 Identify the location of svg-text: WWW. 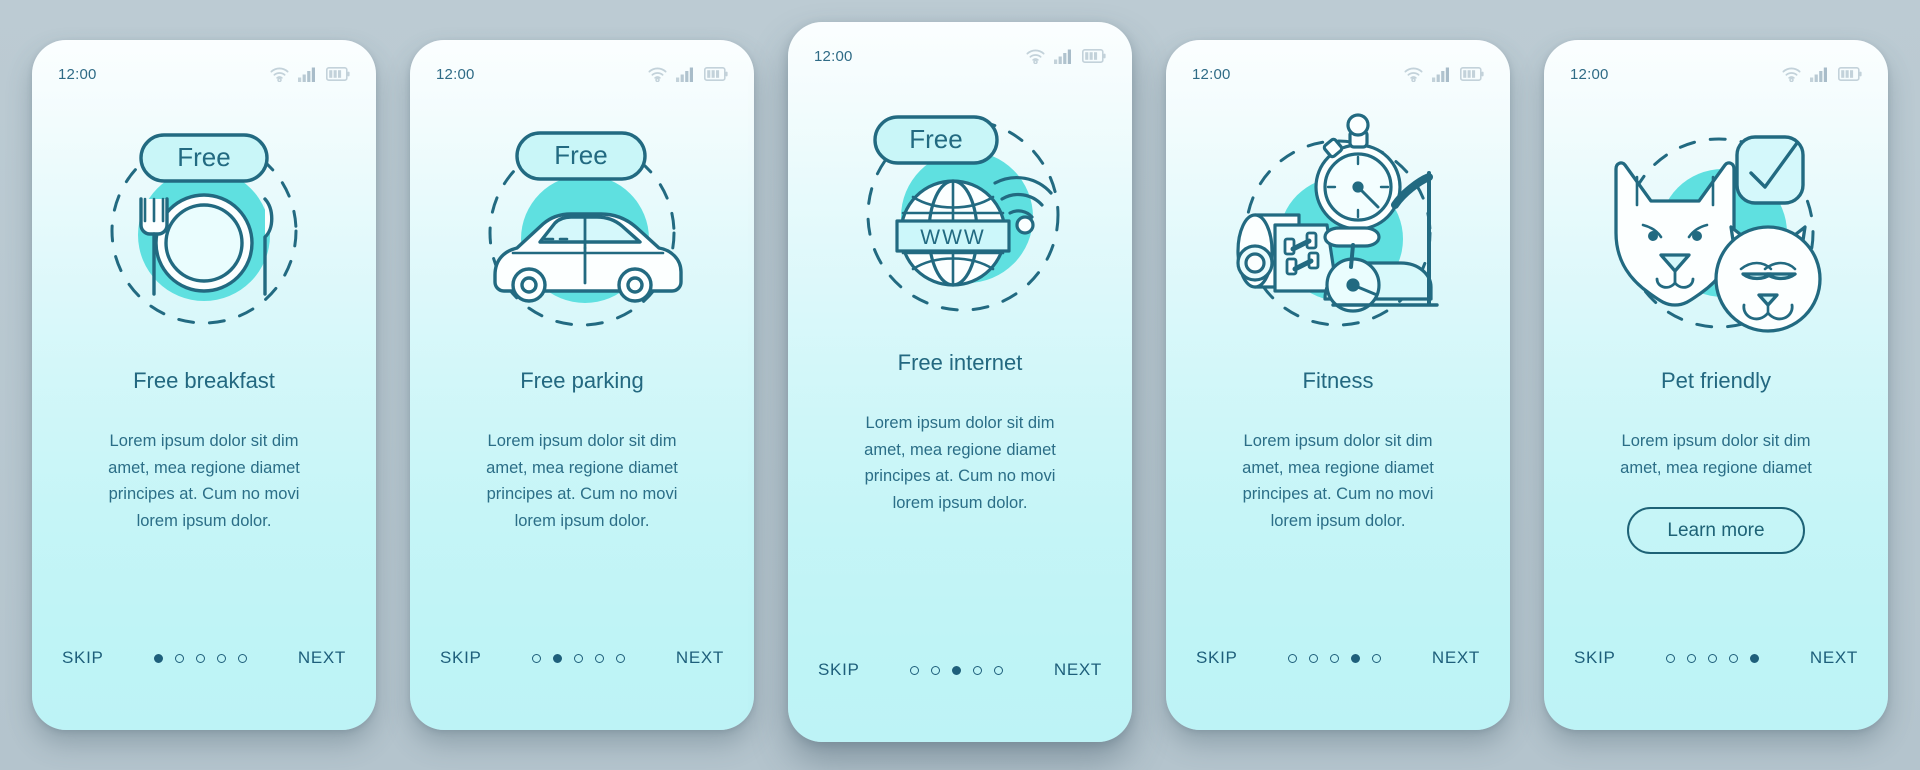
(952, 237).